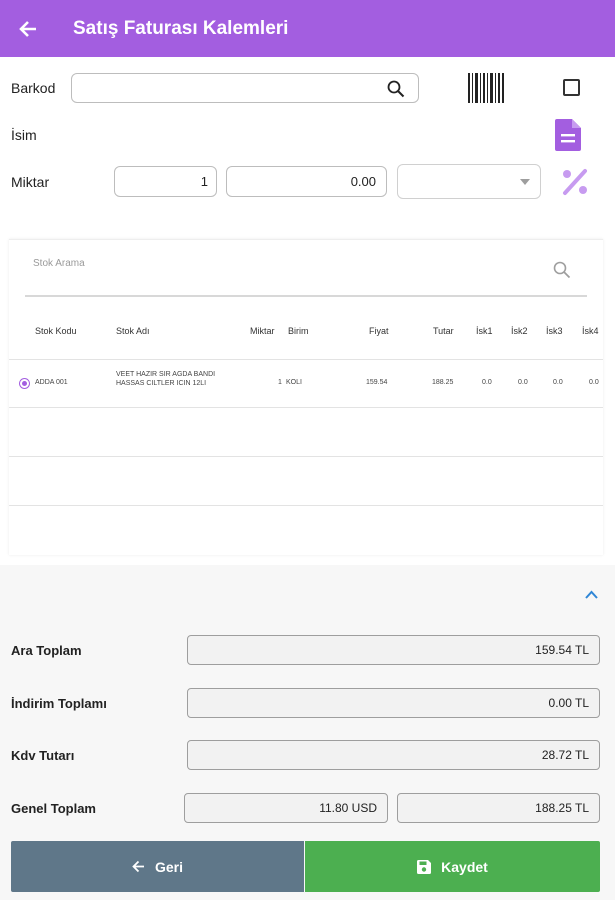 This screenshot has height=900, width=615. Describe the element at coordinates (396, 89) in the screenshot. I see `search-icon` at that location.